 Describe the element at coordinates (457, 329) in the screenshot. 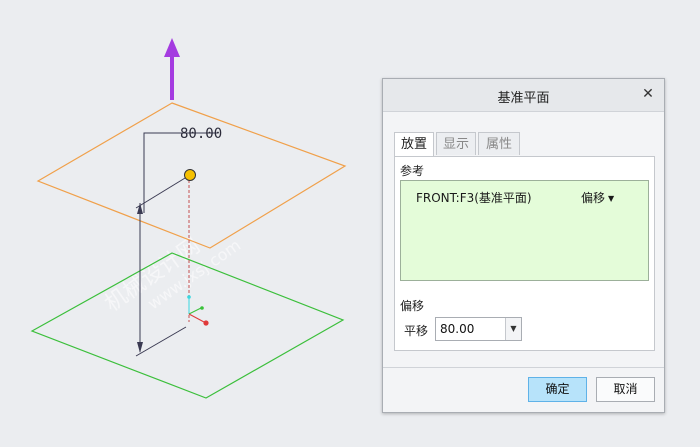

I see `translate-value: 80.00` at that location.